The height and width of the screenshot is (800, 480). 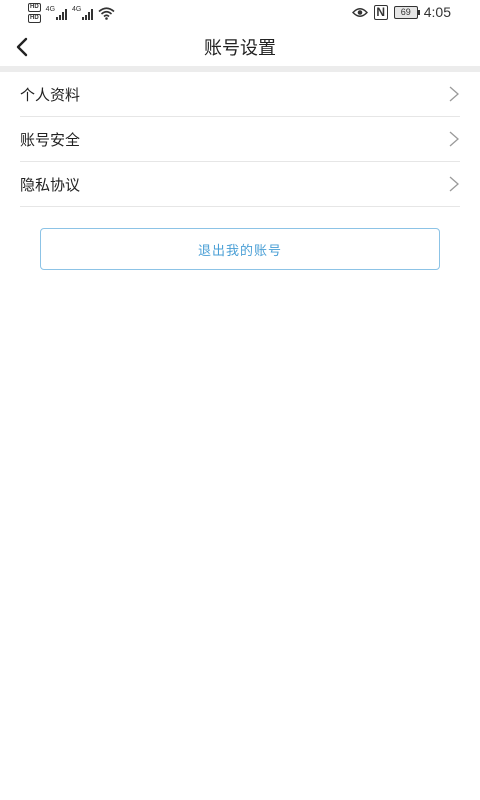 What do you see at coordinates (34, 13) in the screenshot?
I see `hd-indicators: HD HD` at bounding box center [34, 13].